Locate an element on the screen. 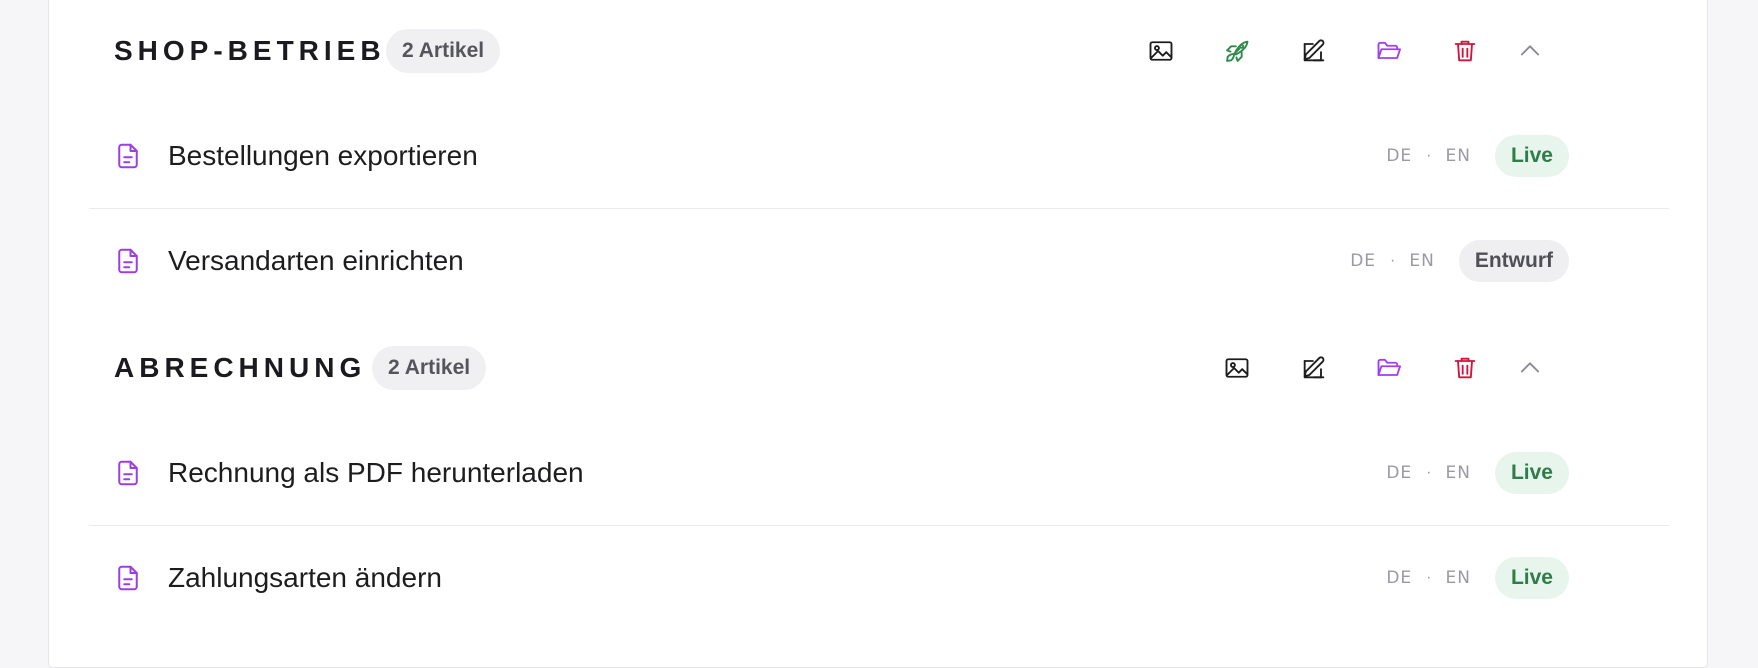  article-row: Zahlungsarten ändern DE · EN Live is located at coordinates (879, 577).